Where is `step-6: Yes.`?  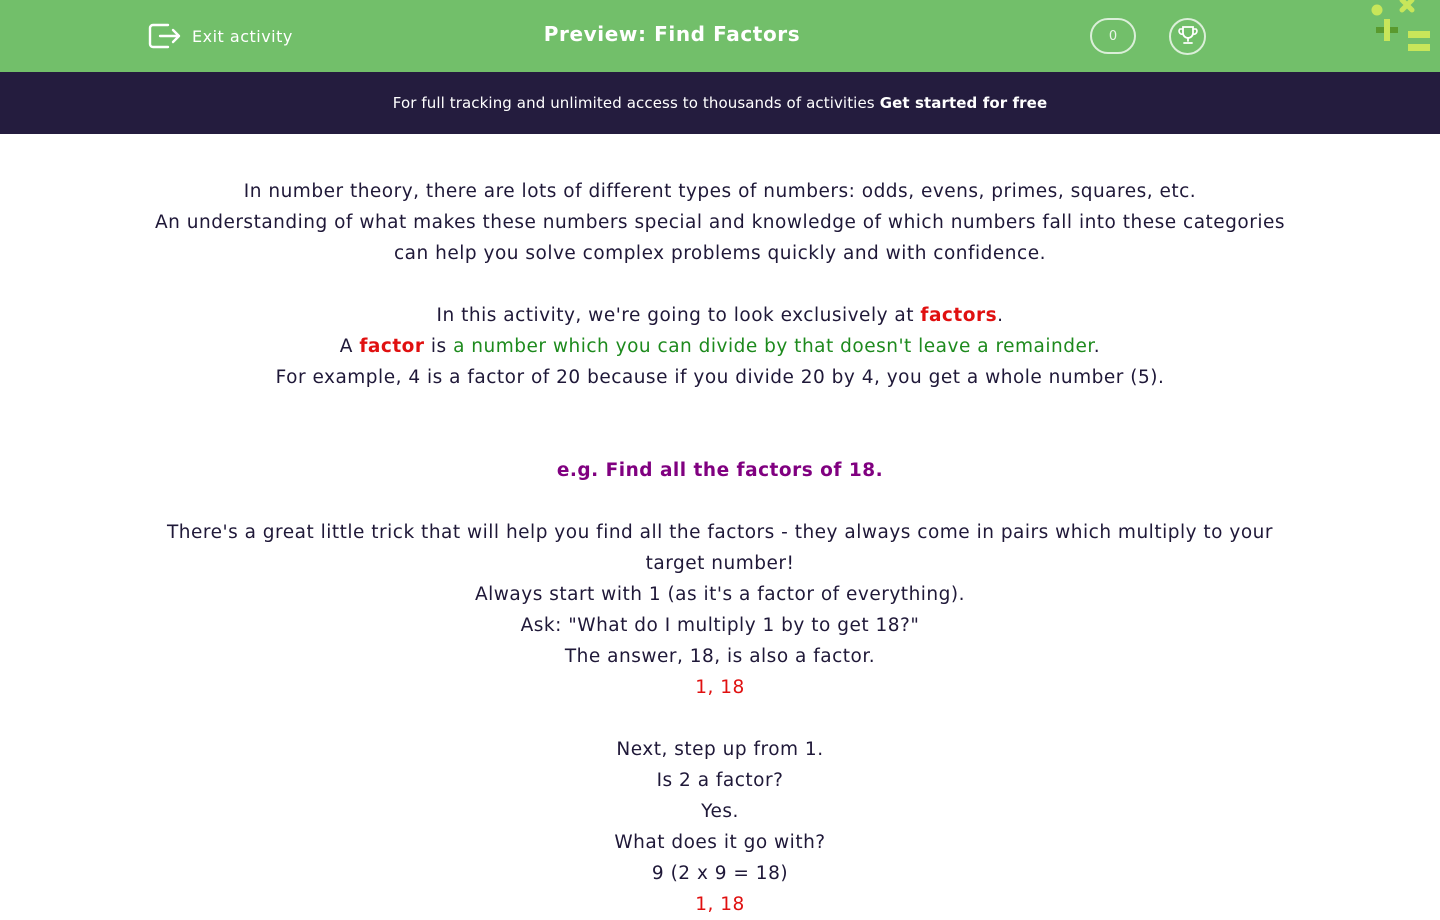 step-6: Yes. is located at coordinates (720, 811).